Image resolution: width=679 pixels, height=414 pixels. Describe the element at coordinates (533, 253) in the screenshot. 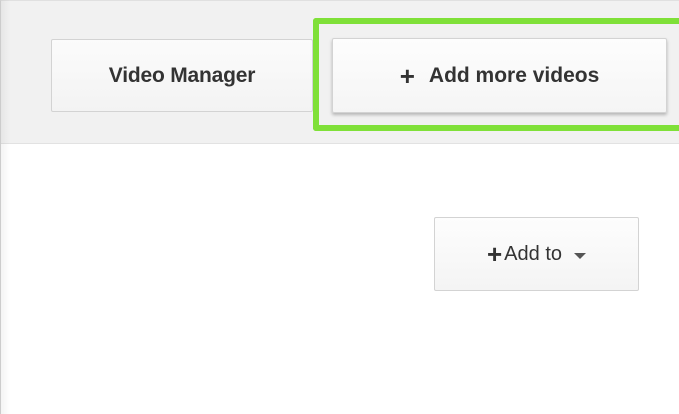

I see `add-to-label: Add to` at that location.